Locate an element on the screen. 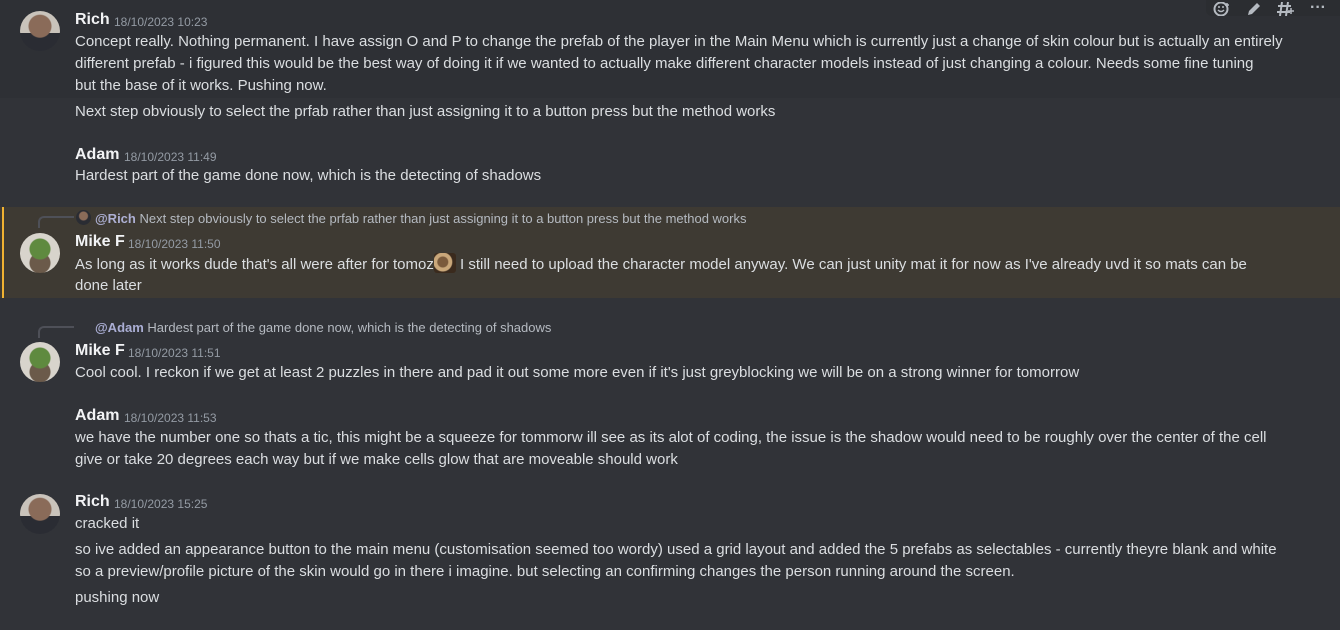 The image size is (1340, 630). message-text-line: pushing now is located at coordinates (117, 597).